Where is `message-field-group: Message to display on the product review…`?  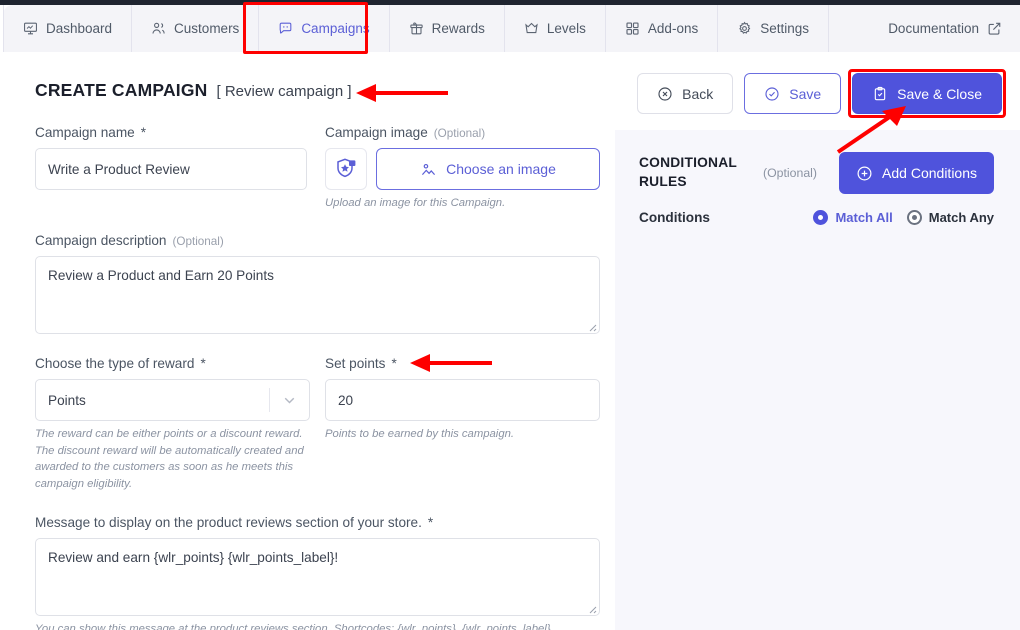 message-field-group: Message to display on the product review… is located at coordinates (317, 572).